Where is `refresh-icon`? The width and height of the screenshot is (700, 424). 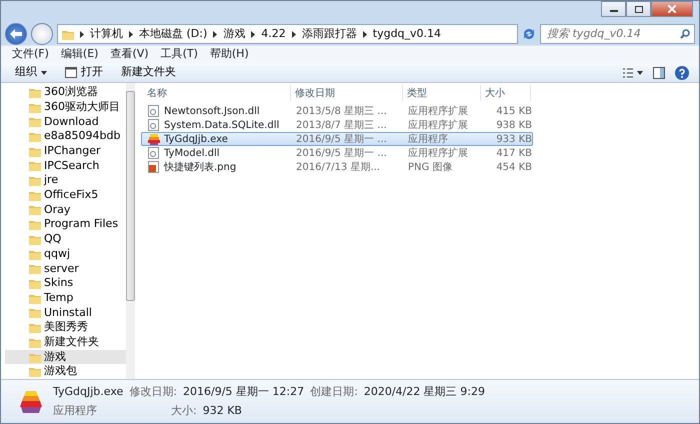
refresh-icon is located at coordinates (529, 34).